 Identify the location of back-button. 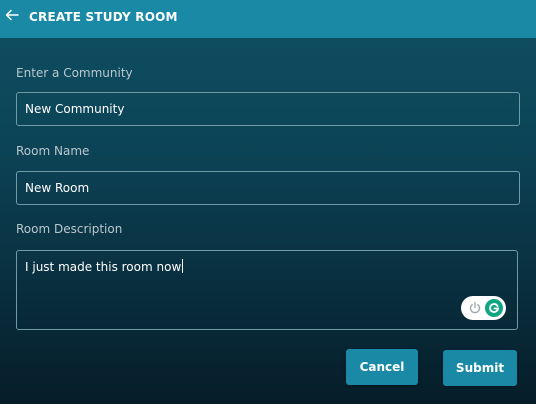
(12, 15).